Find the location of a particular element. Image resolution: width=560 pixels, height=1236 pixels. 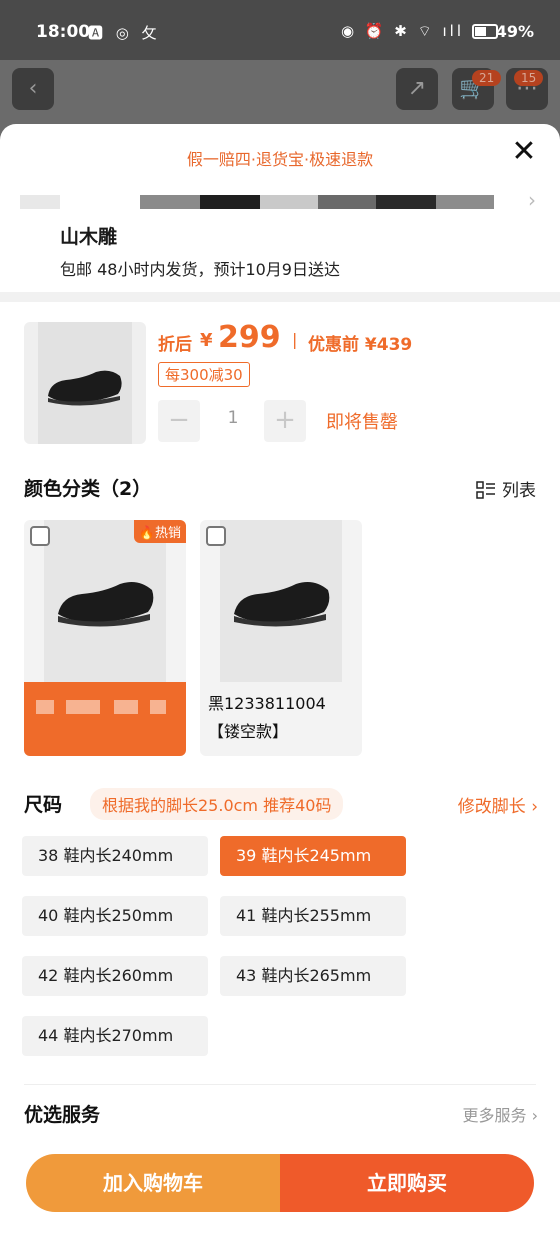

size-option-44: 44 鞋内长270mm is located at coordinates (115, 1036).